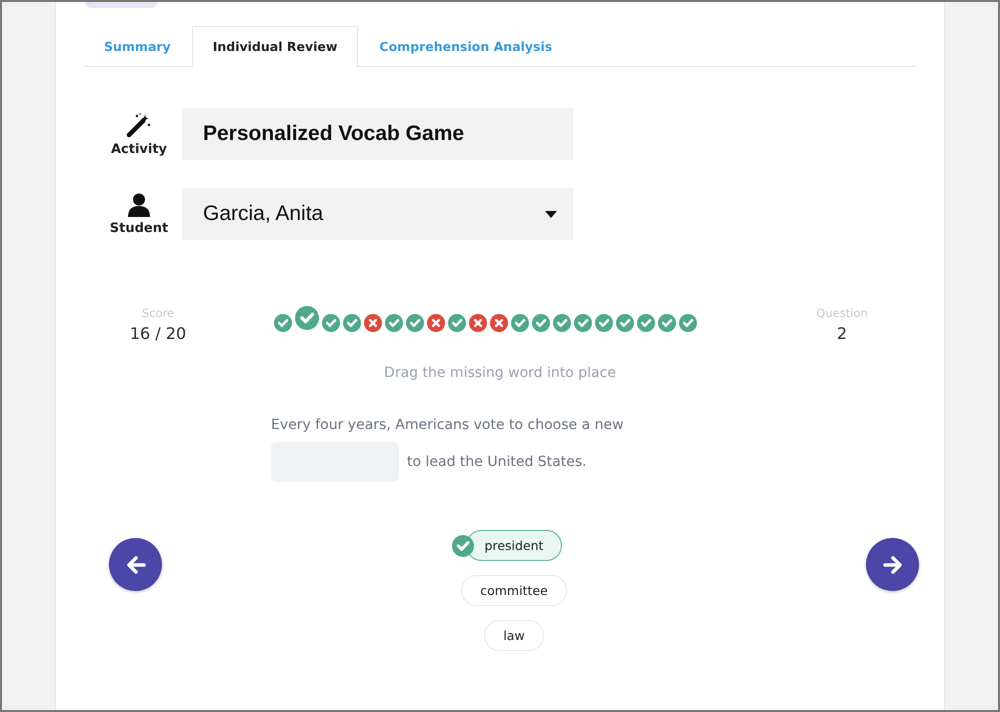 This screenshot has width=1000, height=712. Describe the element at coordinates (139, 228) in the screenshot. I see `field-label: Student` at that location.